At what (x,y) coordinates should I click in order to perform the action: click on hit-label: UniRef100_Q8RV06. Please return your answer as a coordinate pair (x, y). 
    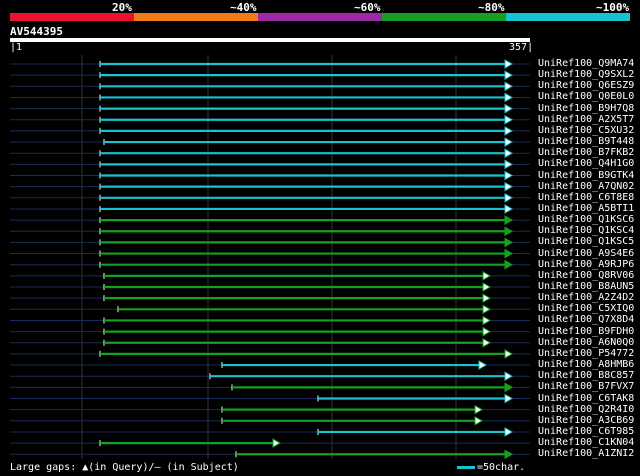
    Looking at the image, I should click on (586, 275).